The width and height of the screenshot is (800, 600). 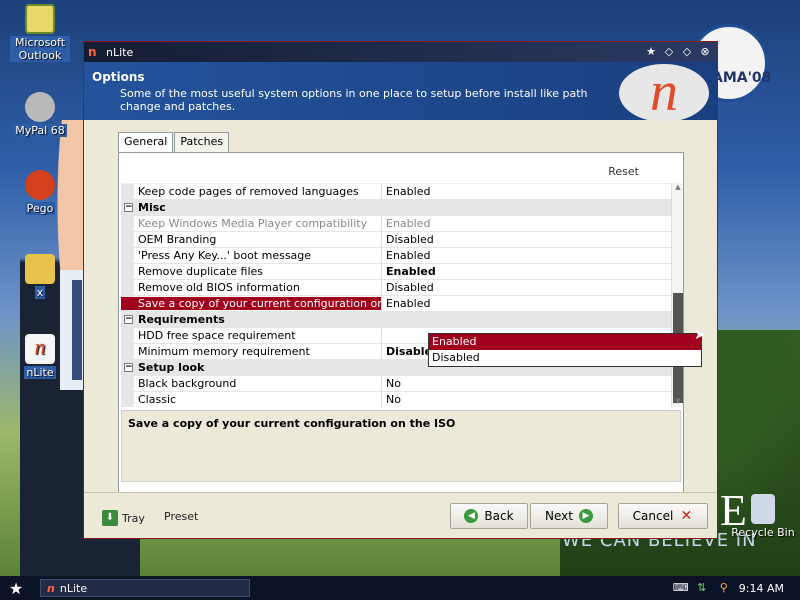 I want to click on nlite-taskbar-icon: n, so click(x=51, y=588).